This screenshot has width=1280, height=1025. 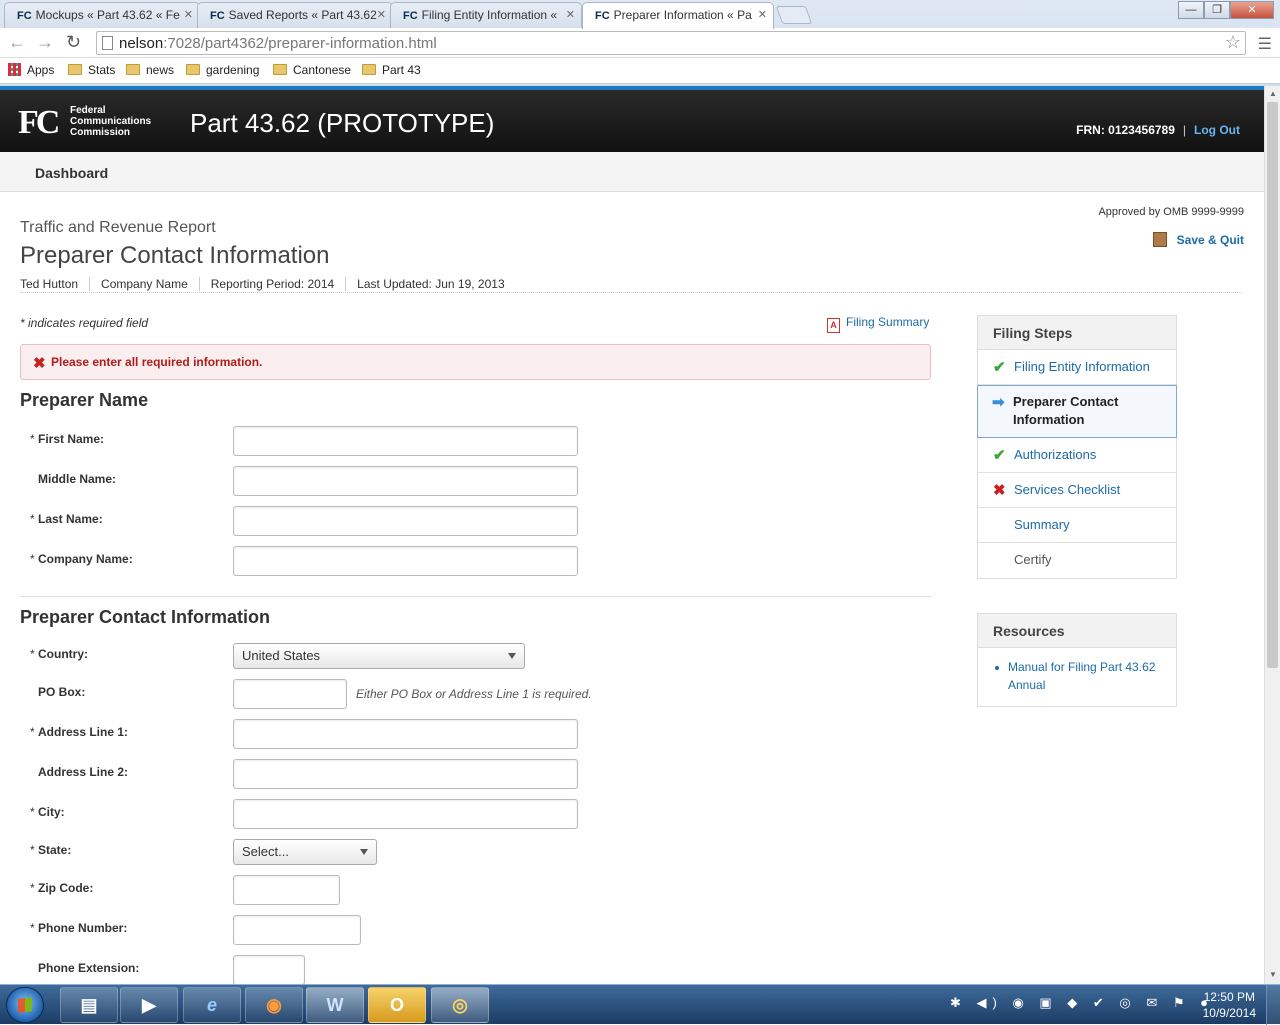 I want to click on scrollbar-thumb, so click(x=1272, y=385).